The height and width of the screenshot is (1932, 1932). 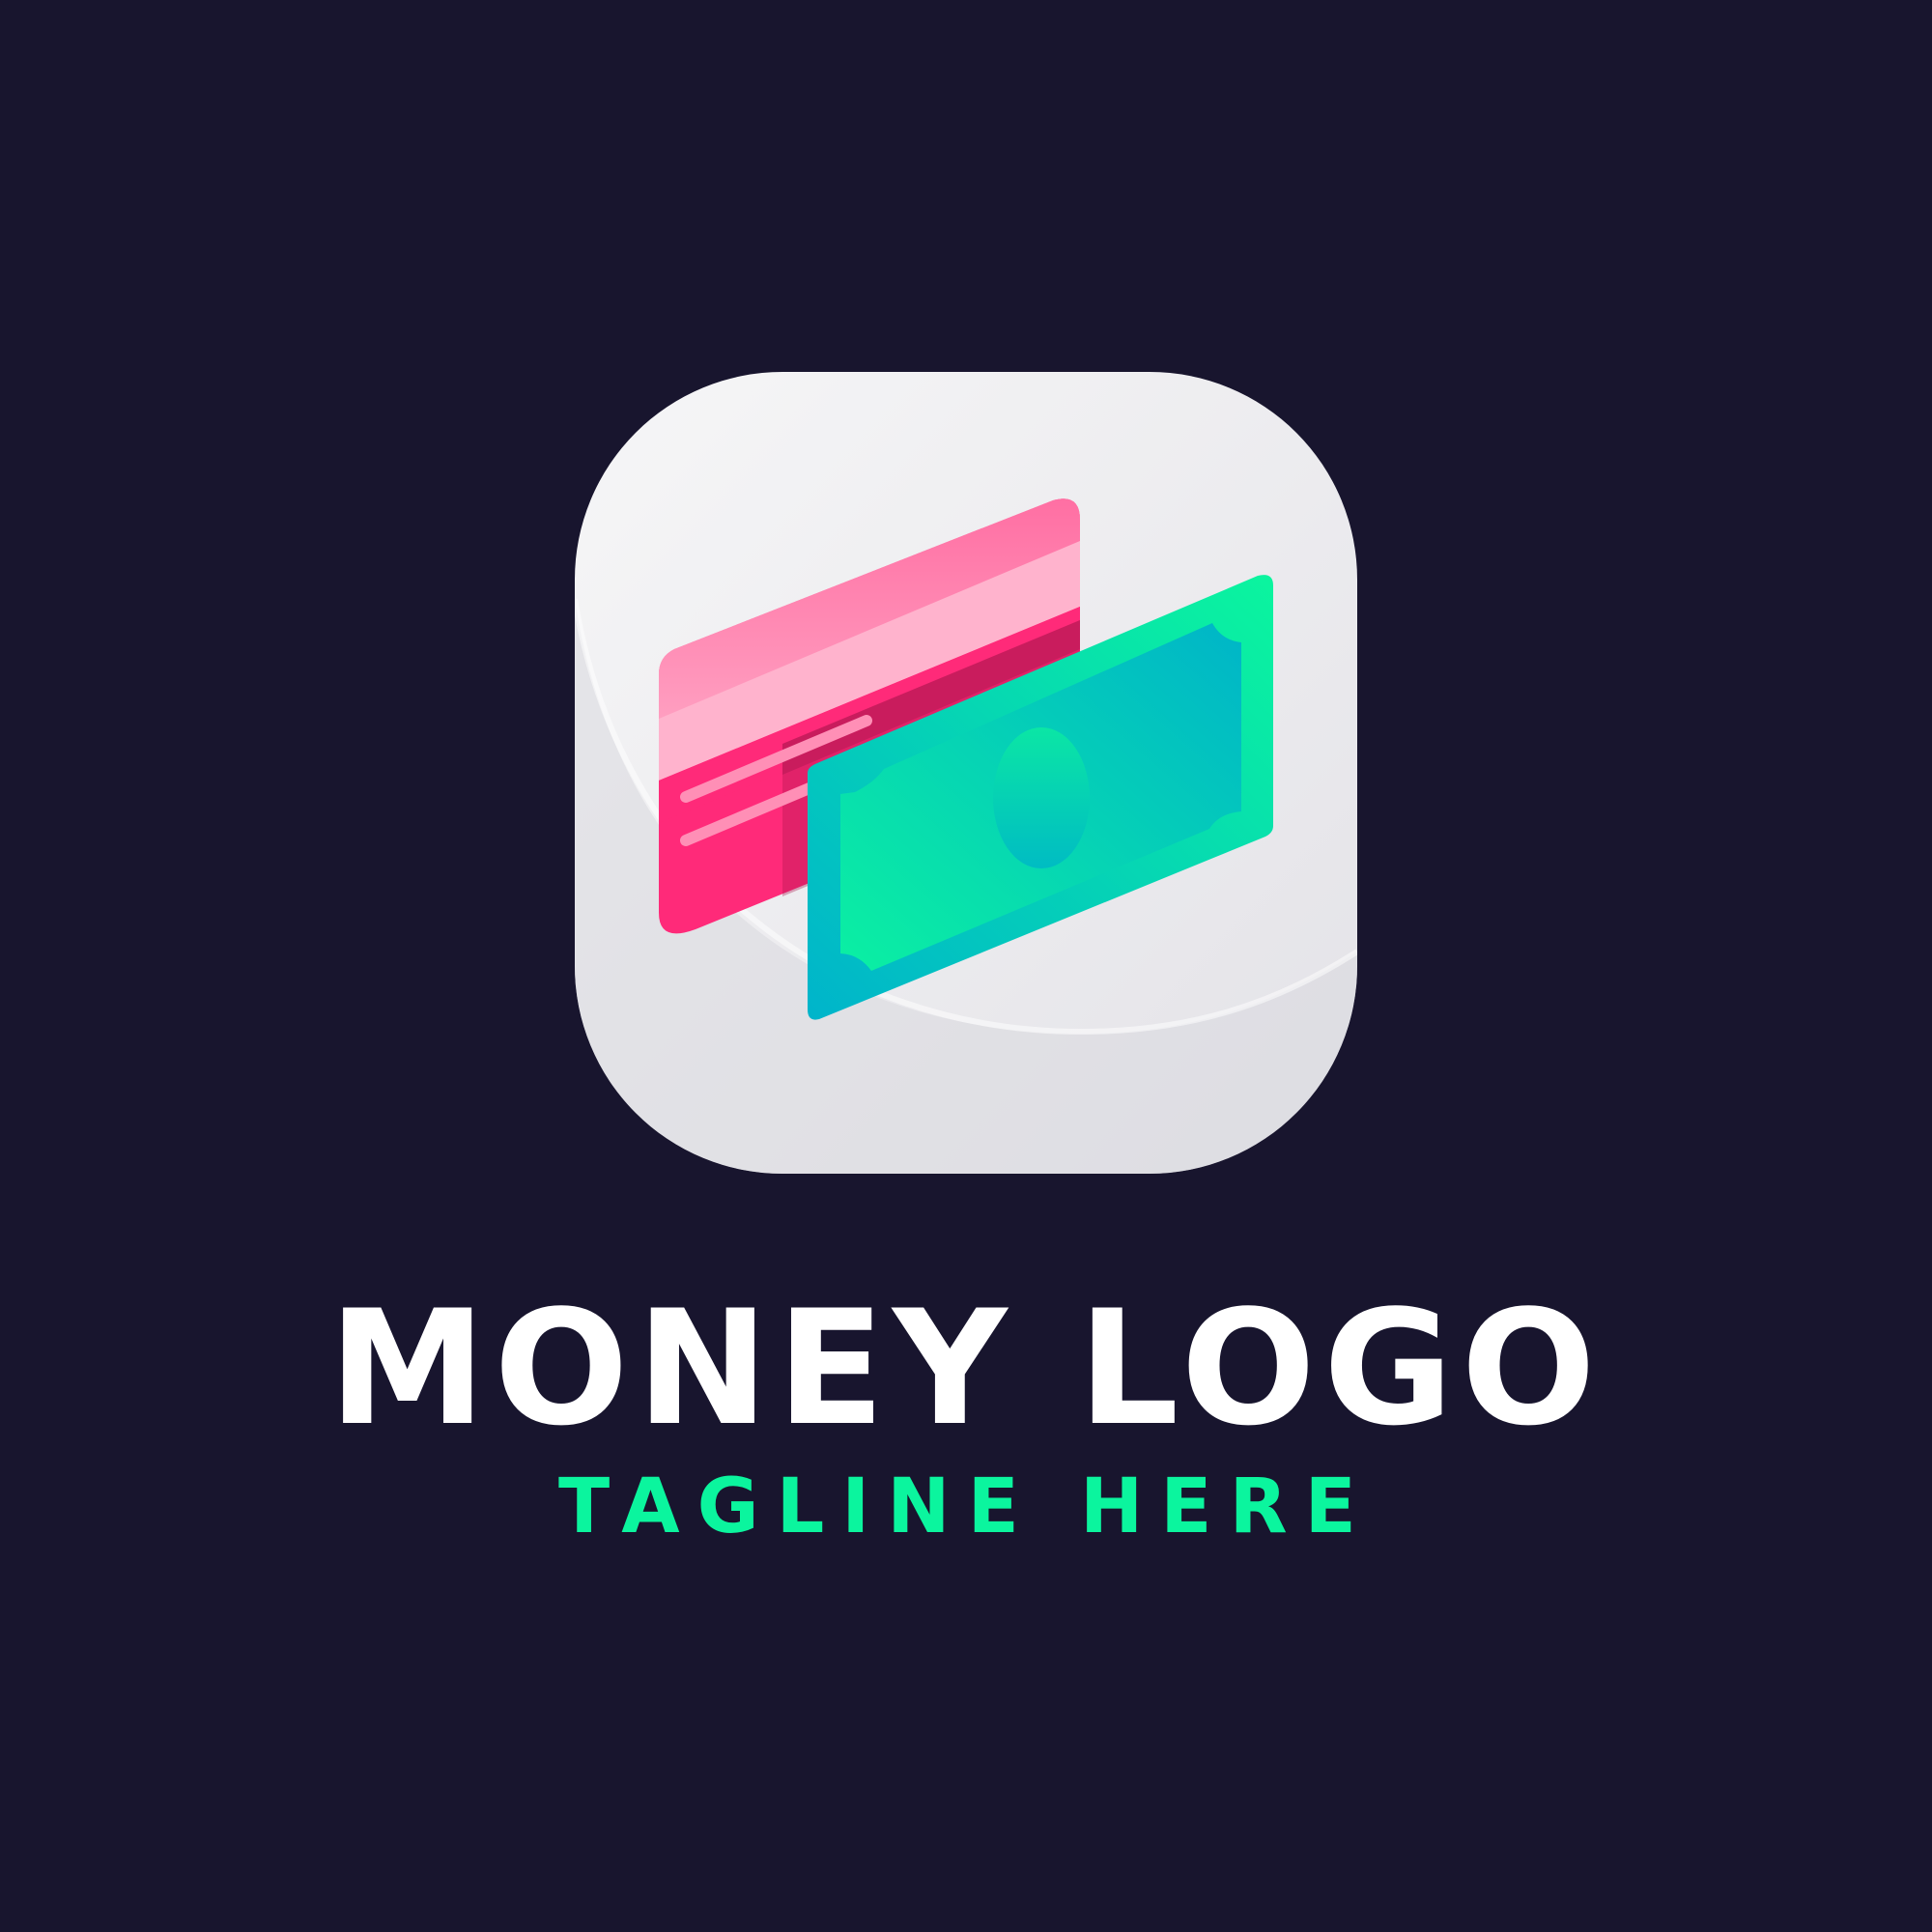 I want to click on logo-tagline: TAGLINE HERE, so click(x=966, y=1506).